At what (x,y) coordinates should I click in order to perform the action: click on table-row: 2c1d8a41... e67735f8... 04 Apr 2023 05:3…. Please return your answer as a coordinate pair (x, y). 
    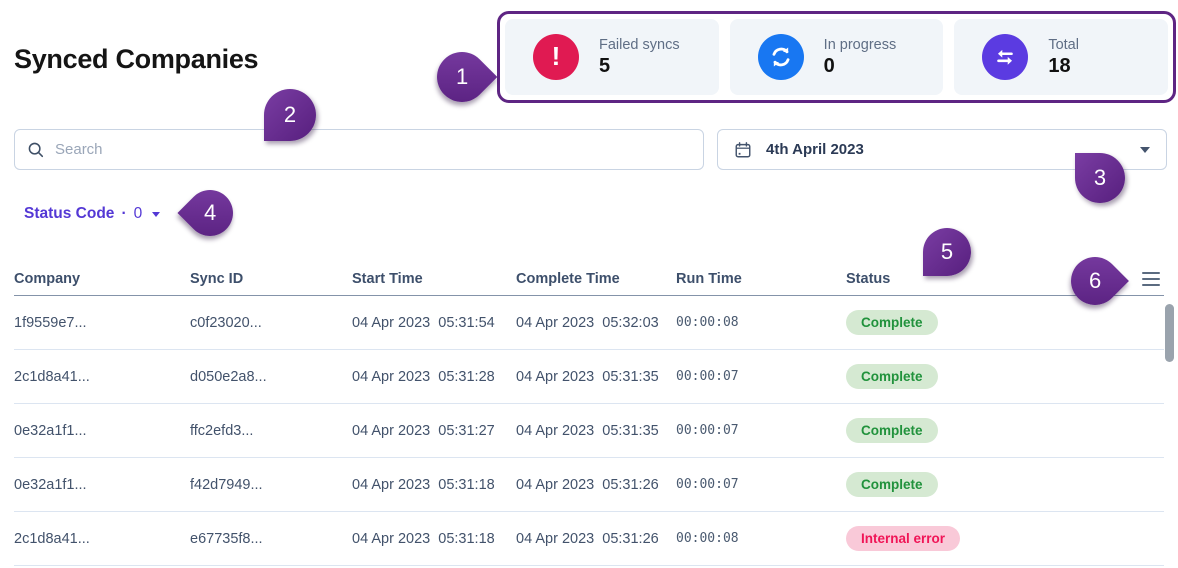
    Looking at the image, I should click on (589, 539).